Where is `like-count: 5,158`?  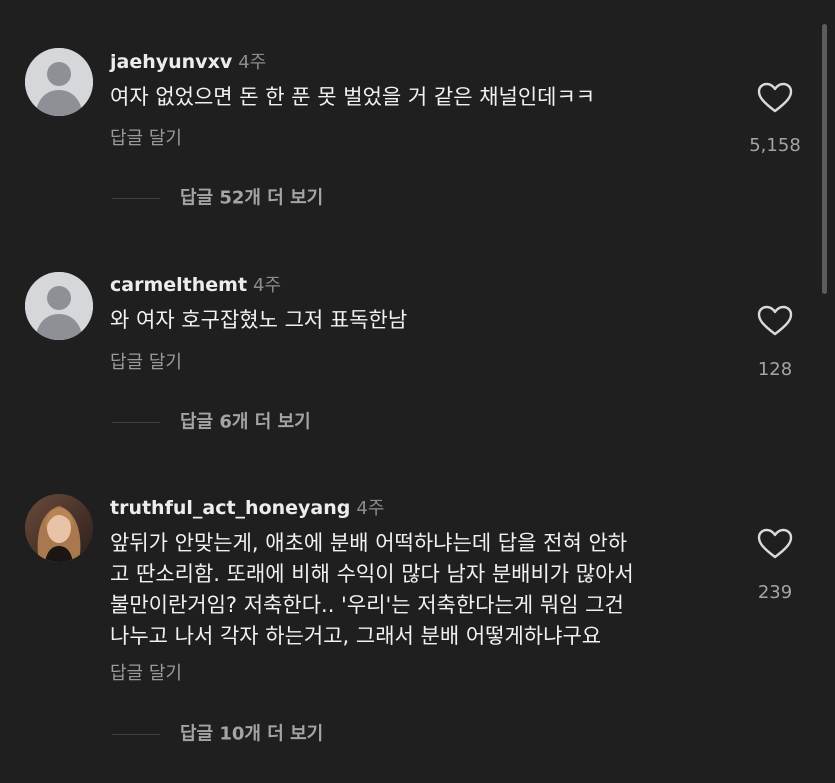 like-count: 5,158 is located at coordinates (775, 145).